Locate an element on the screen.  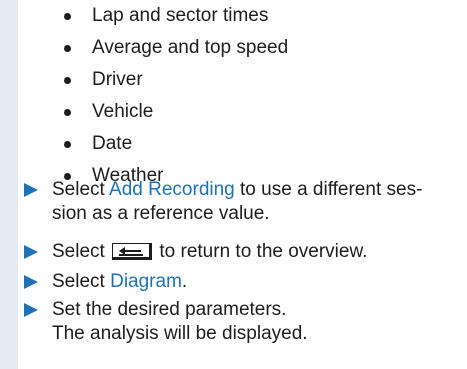
step-suffix: to return to the overview. is located at coordinates (261, 251).